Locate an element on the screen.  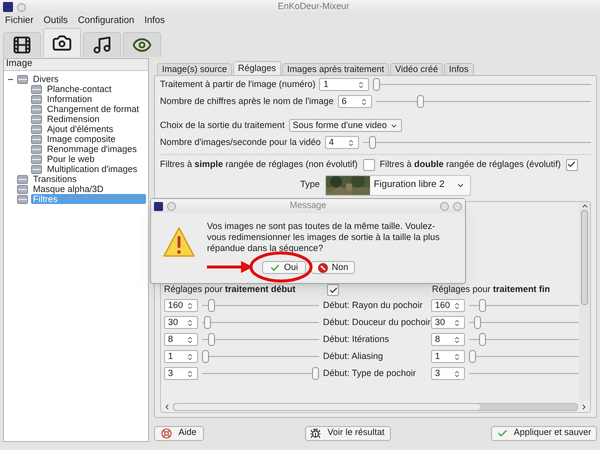
tree-item: Redimension is located at coordinates (73, 119).